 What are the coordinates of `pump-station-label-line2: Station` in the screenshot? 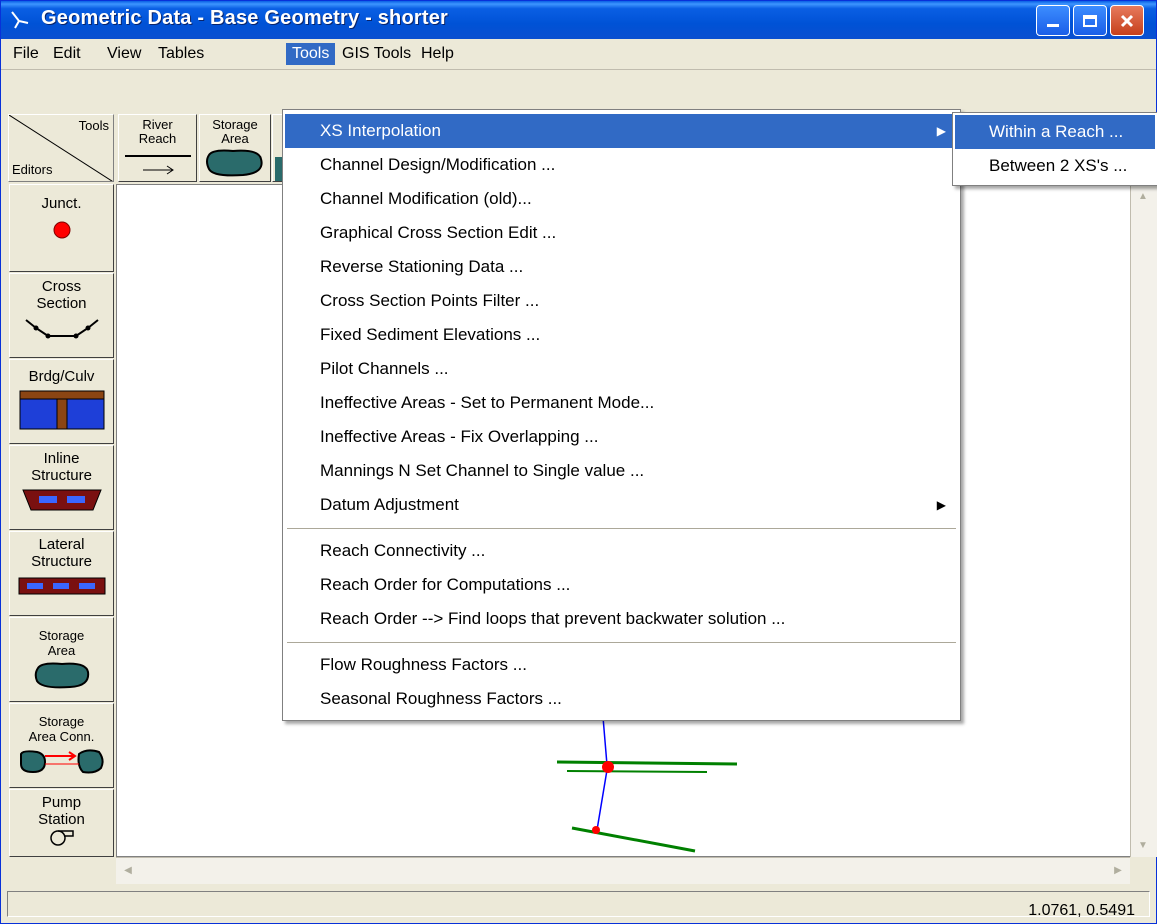 It's located at (61, 819).